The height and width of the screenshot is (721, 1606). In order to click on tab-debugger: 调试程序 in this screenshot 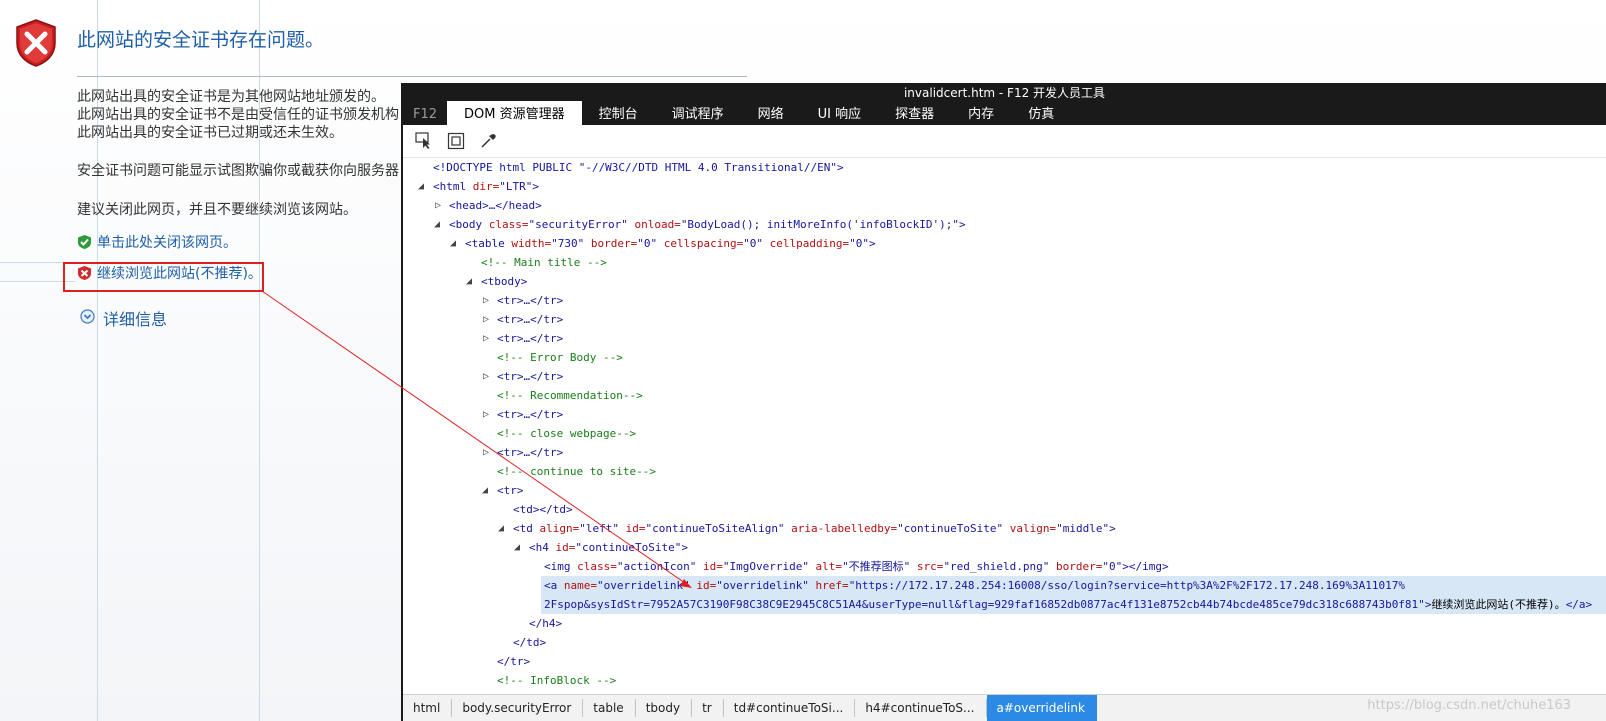, I will do `click(698, 114)`.